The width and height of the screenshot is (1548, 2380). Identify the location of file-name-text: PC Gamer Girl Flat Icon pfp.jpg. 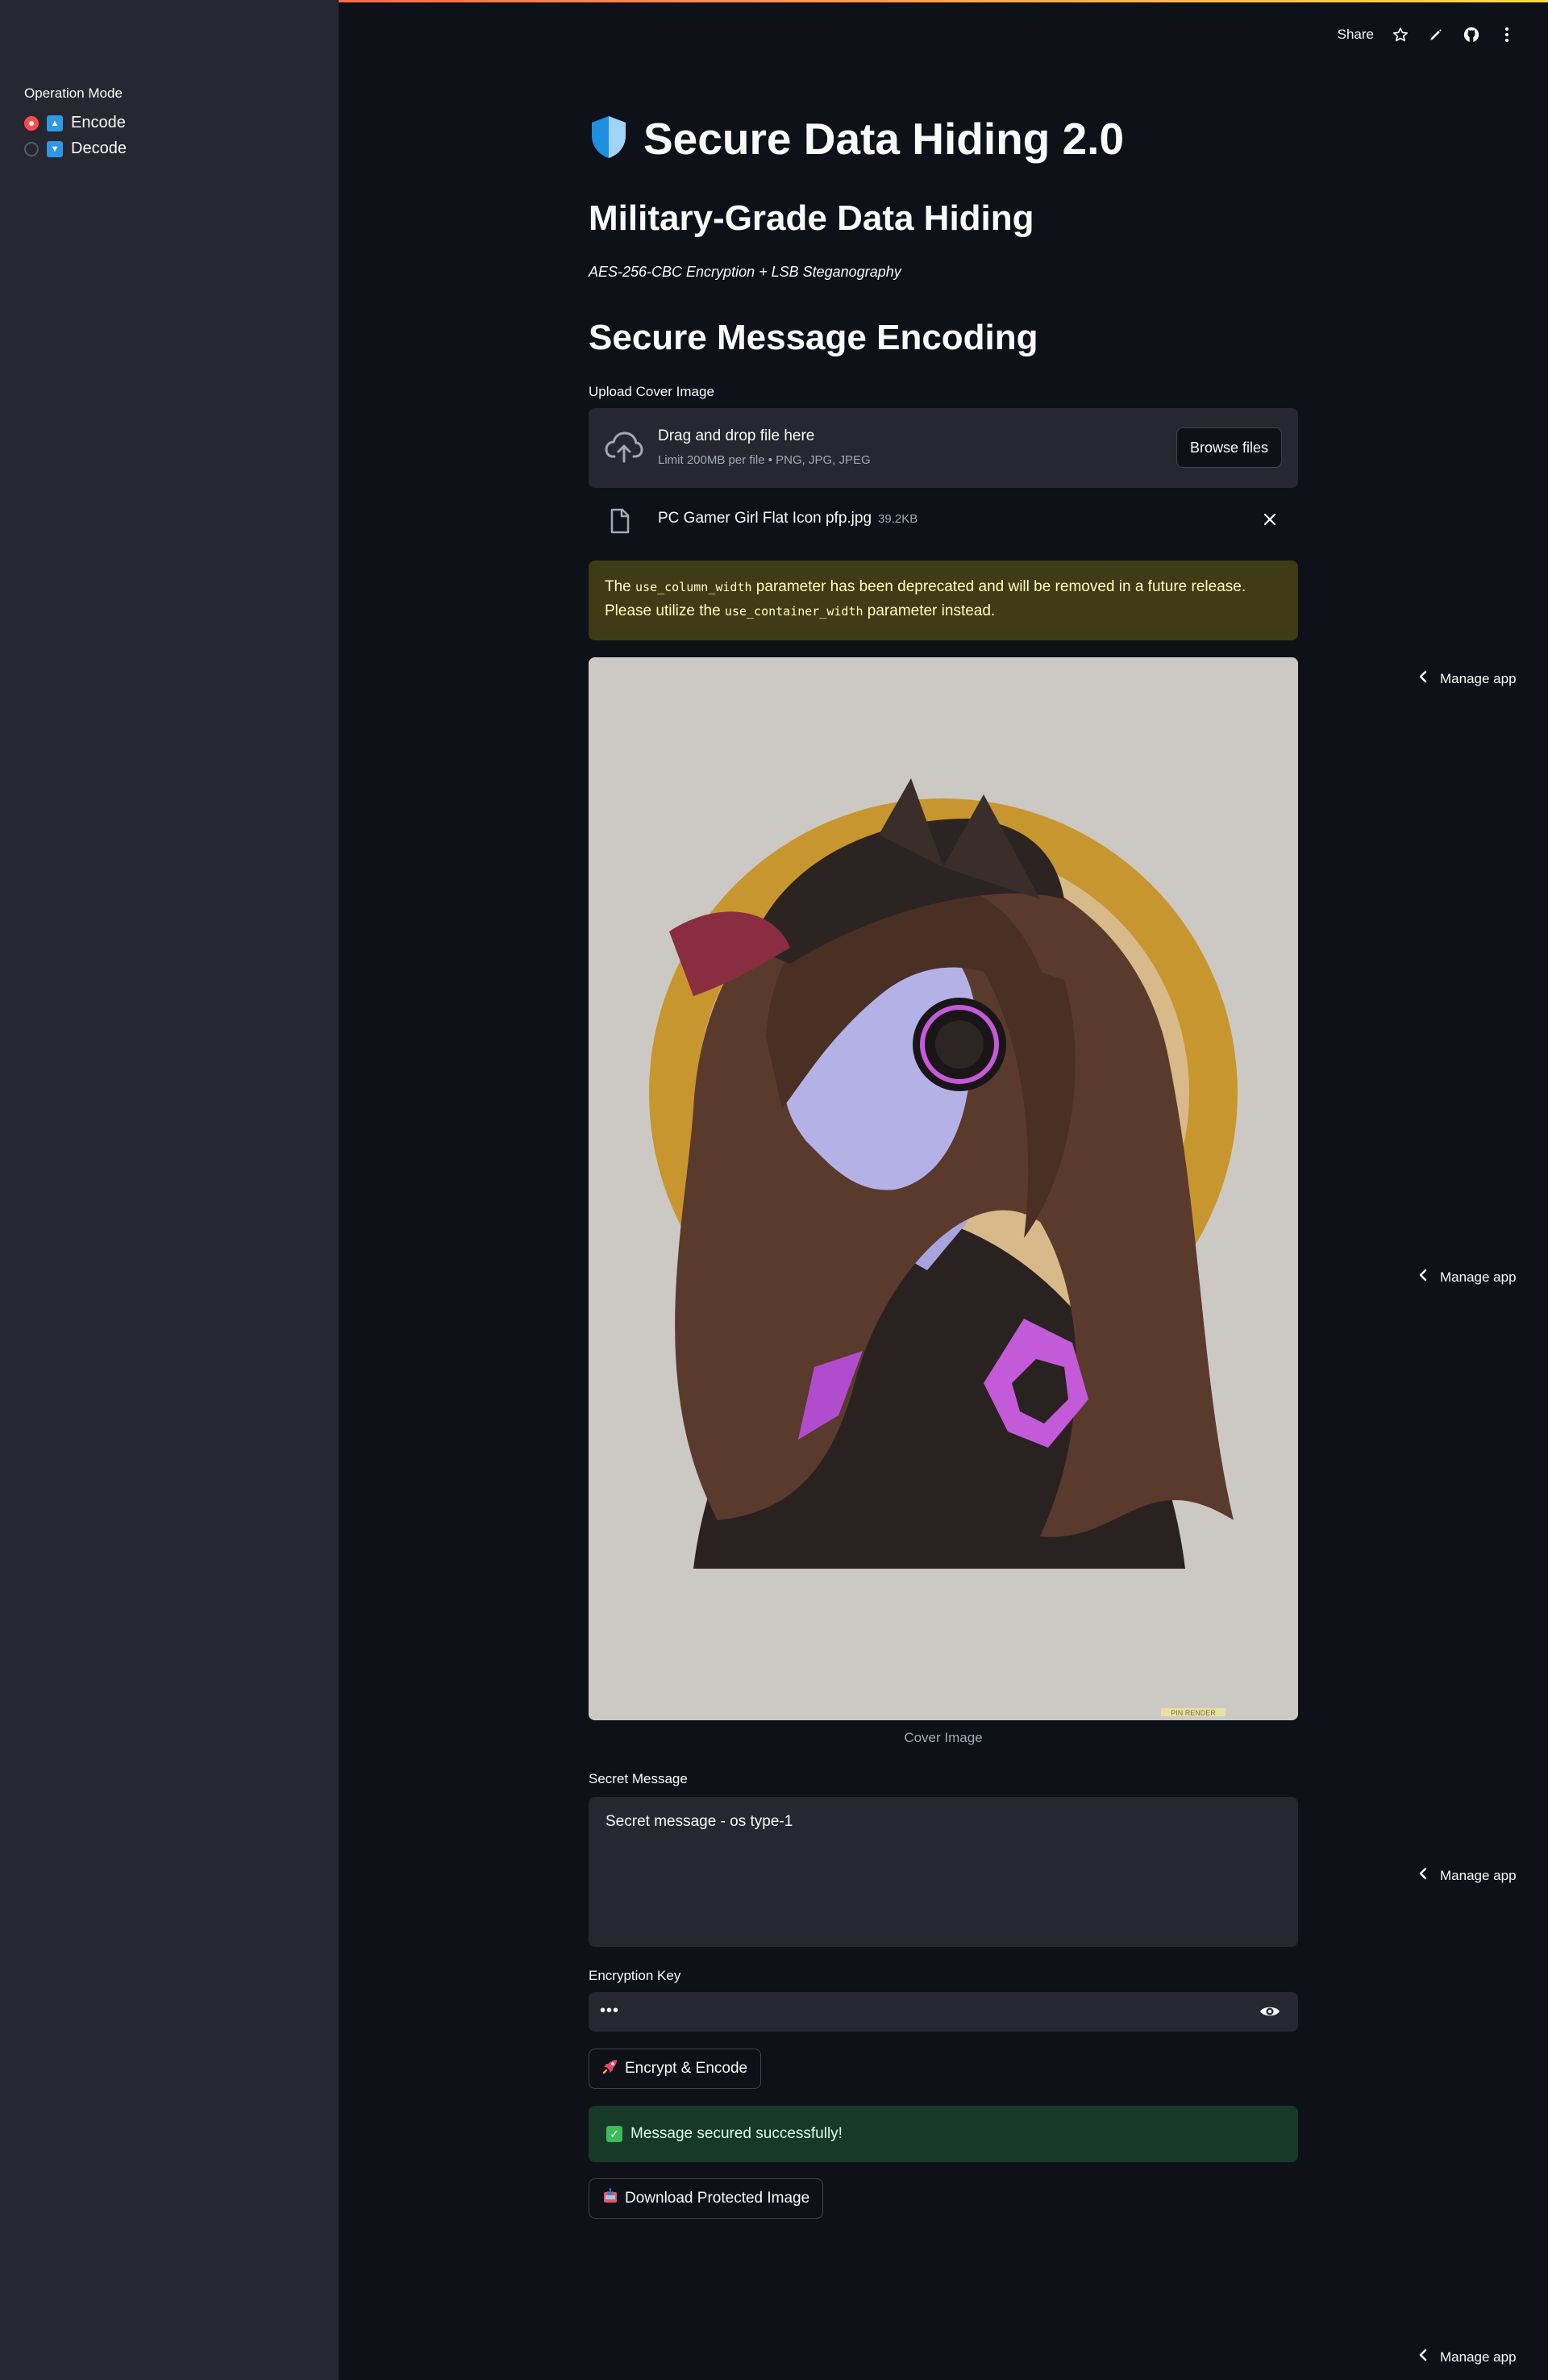
(765, 518).